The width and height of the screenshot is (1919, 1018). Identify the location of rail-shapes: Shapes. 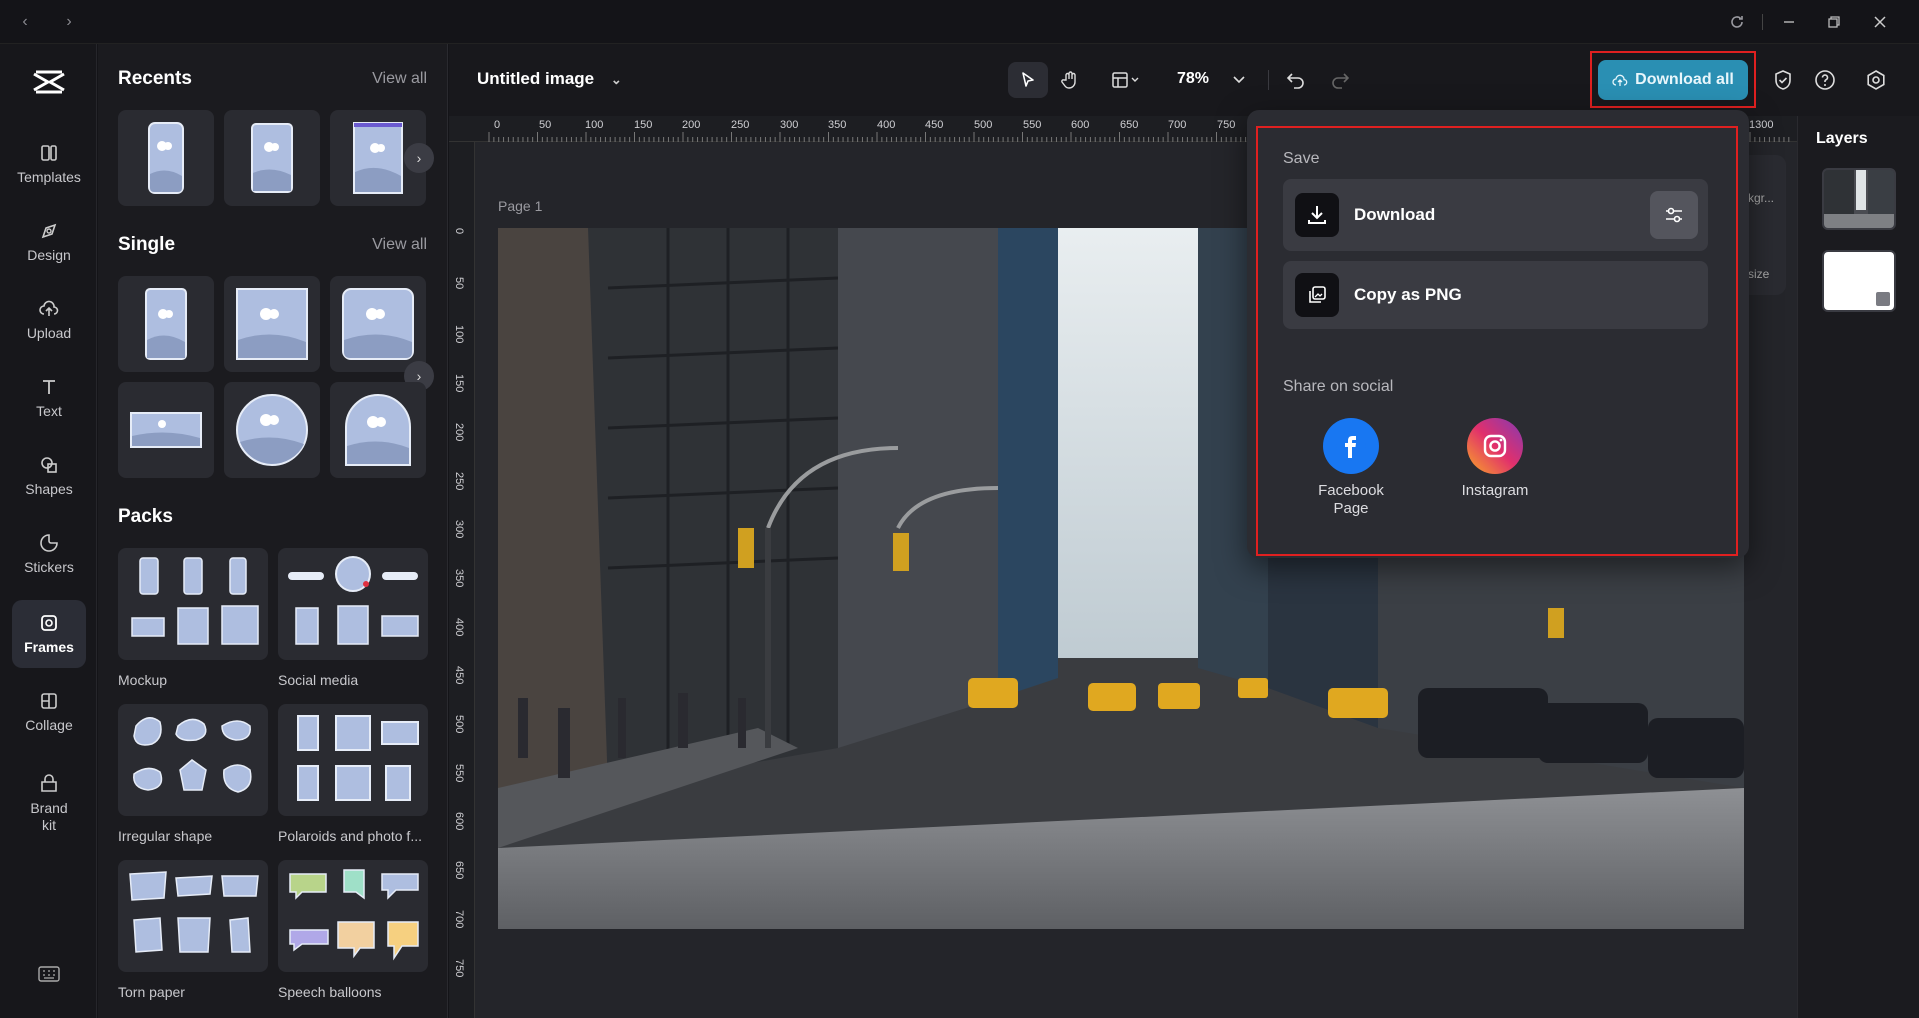
(49, 476).